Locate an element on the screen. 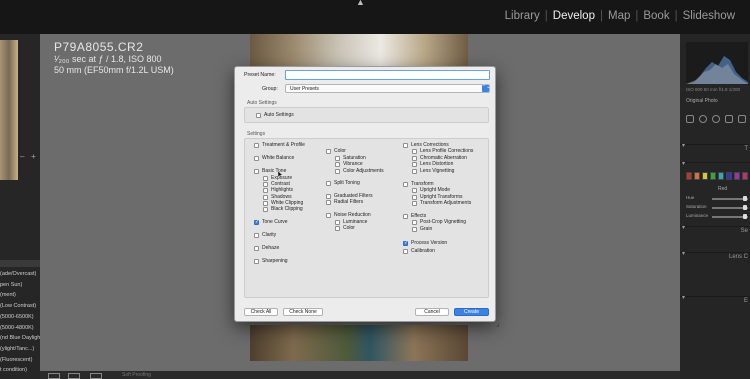  checkbox-treatment-profile: Treatment & Profile is located at coordinates (279, 145).